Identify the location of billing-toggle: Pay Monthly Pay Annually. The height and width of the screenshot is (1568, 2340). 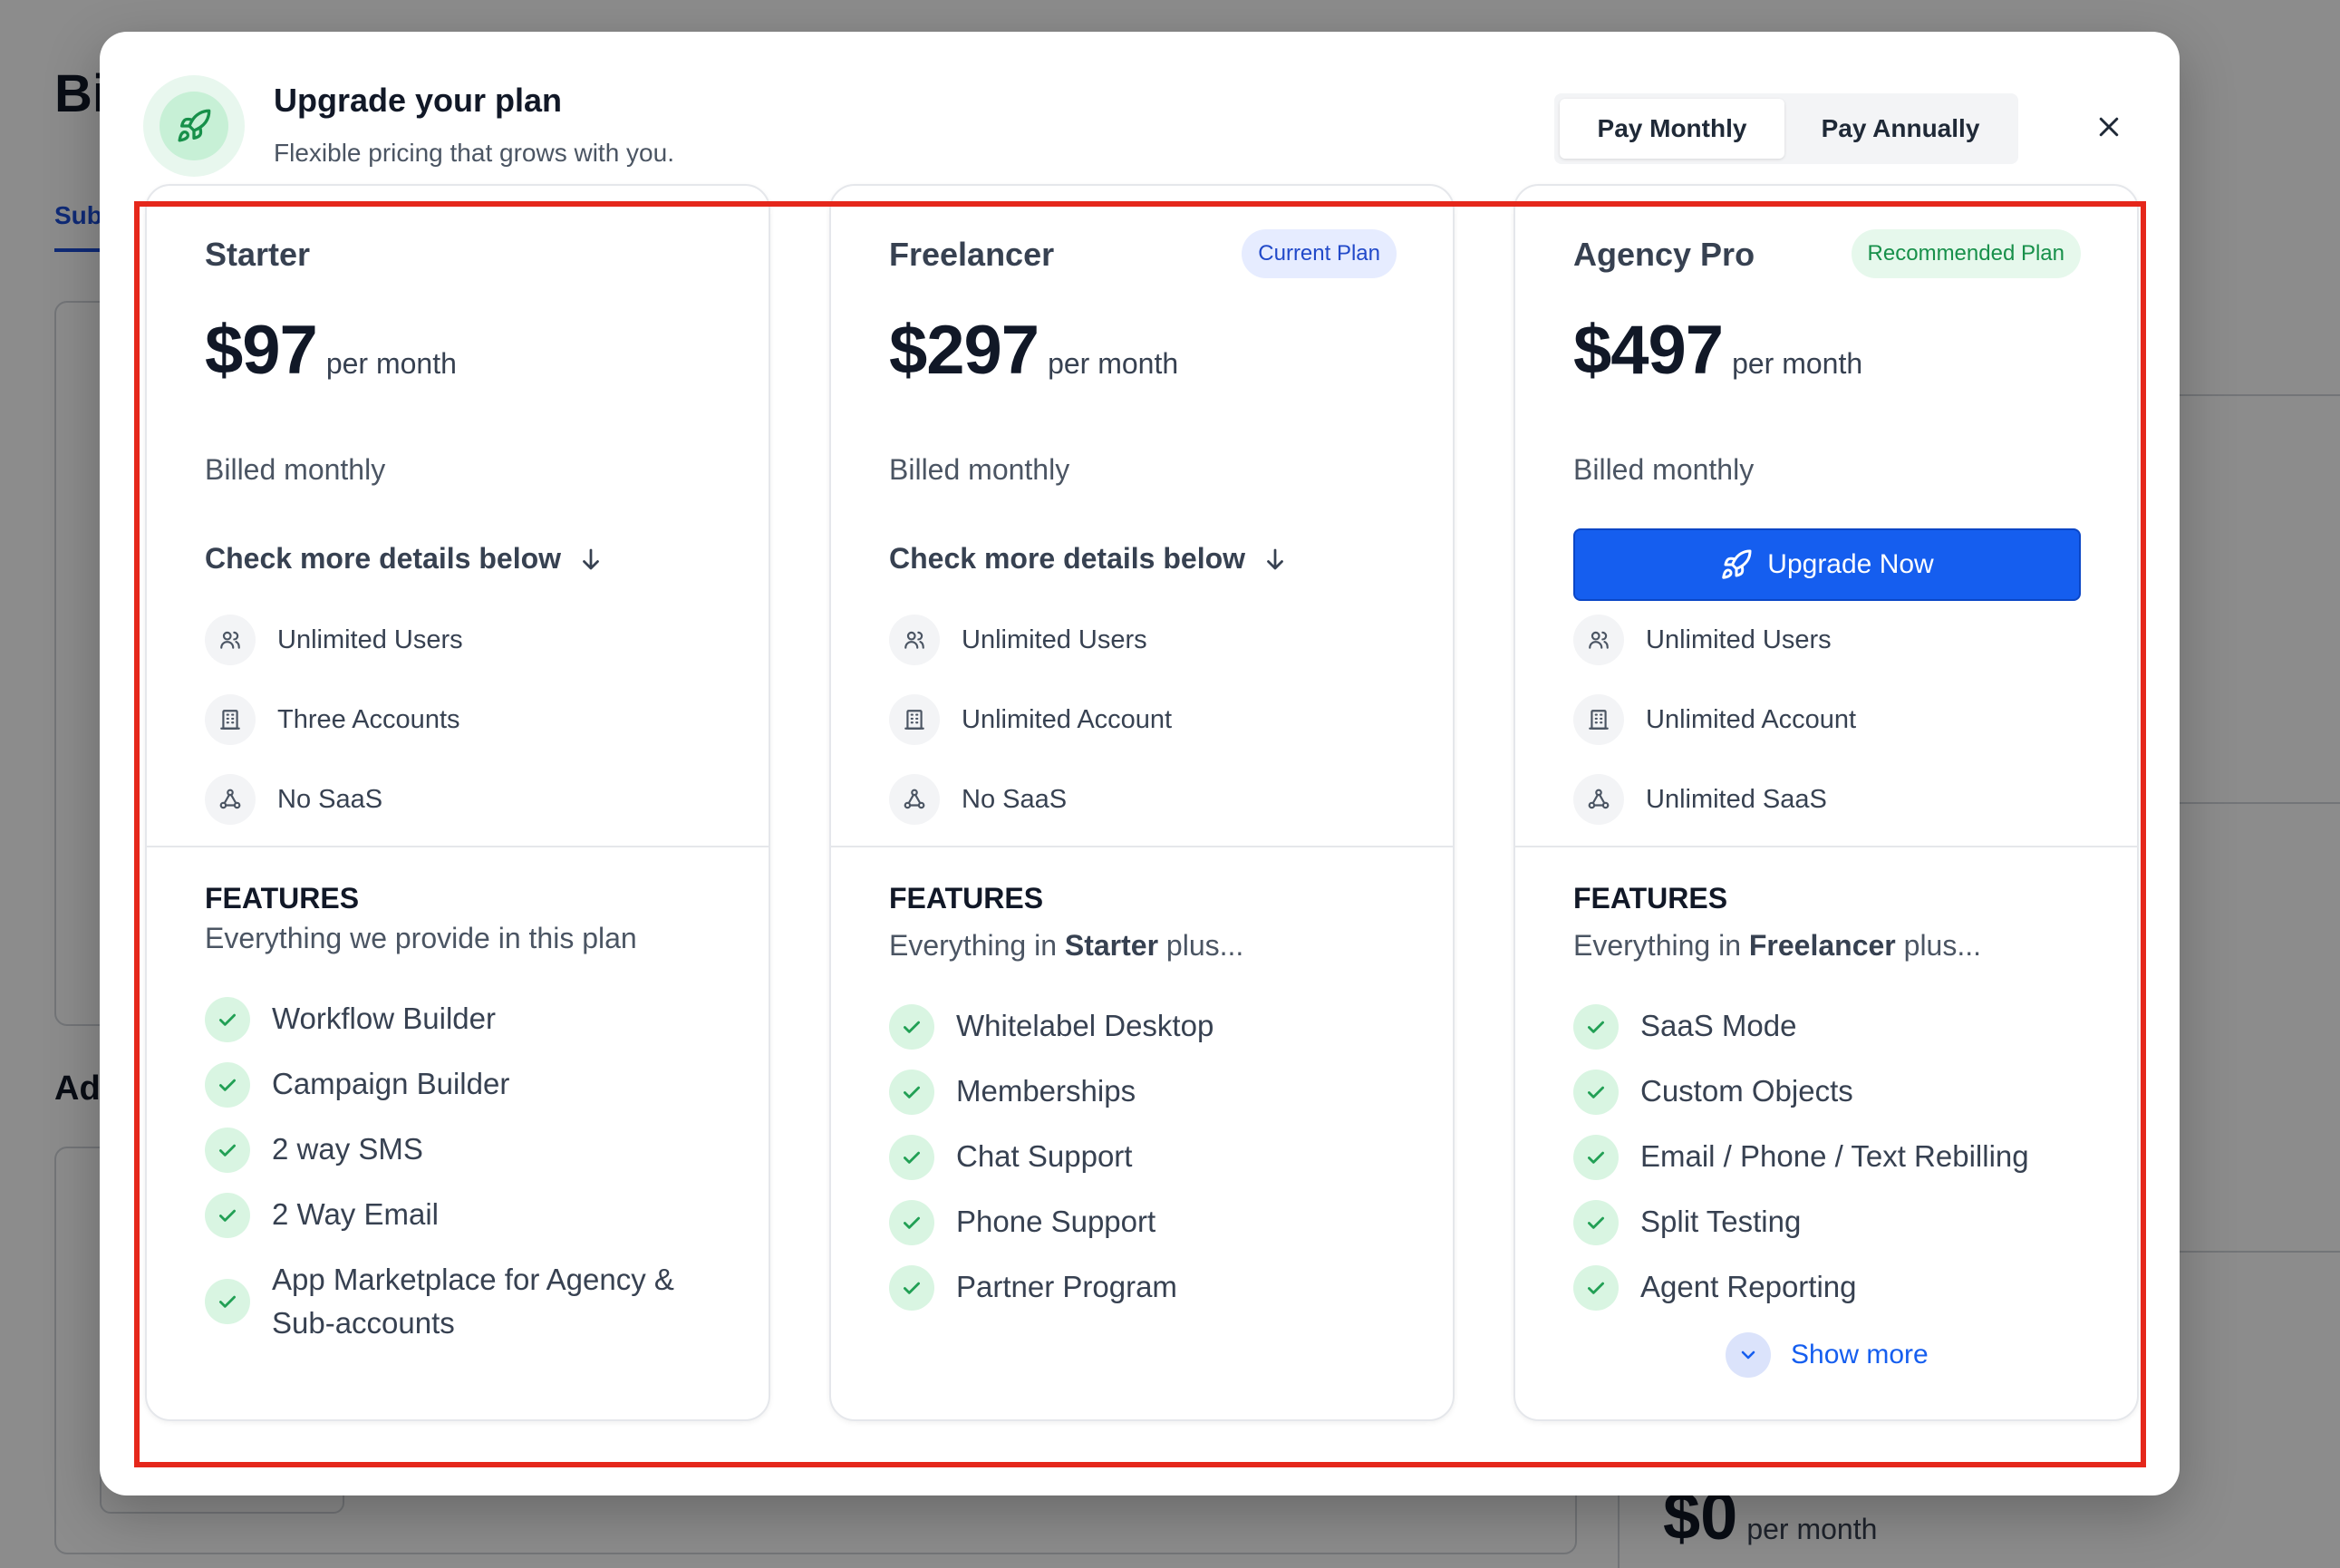
(1786, 128).